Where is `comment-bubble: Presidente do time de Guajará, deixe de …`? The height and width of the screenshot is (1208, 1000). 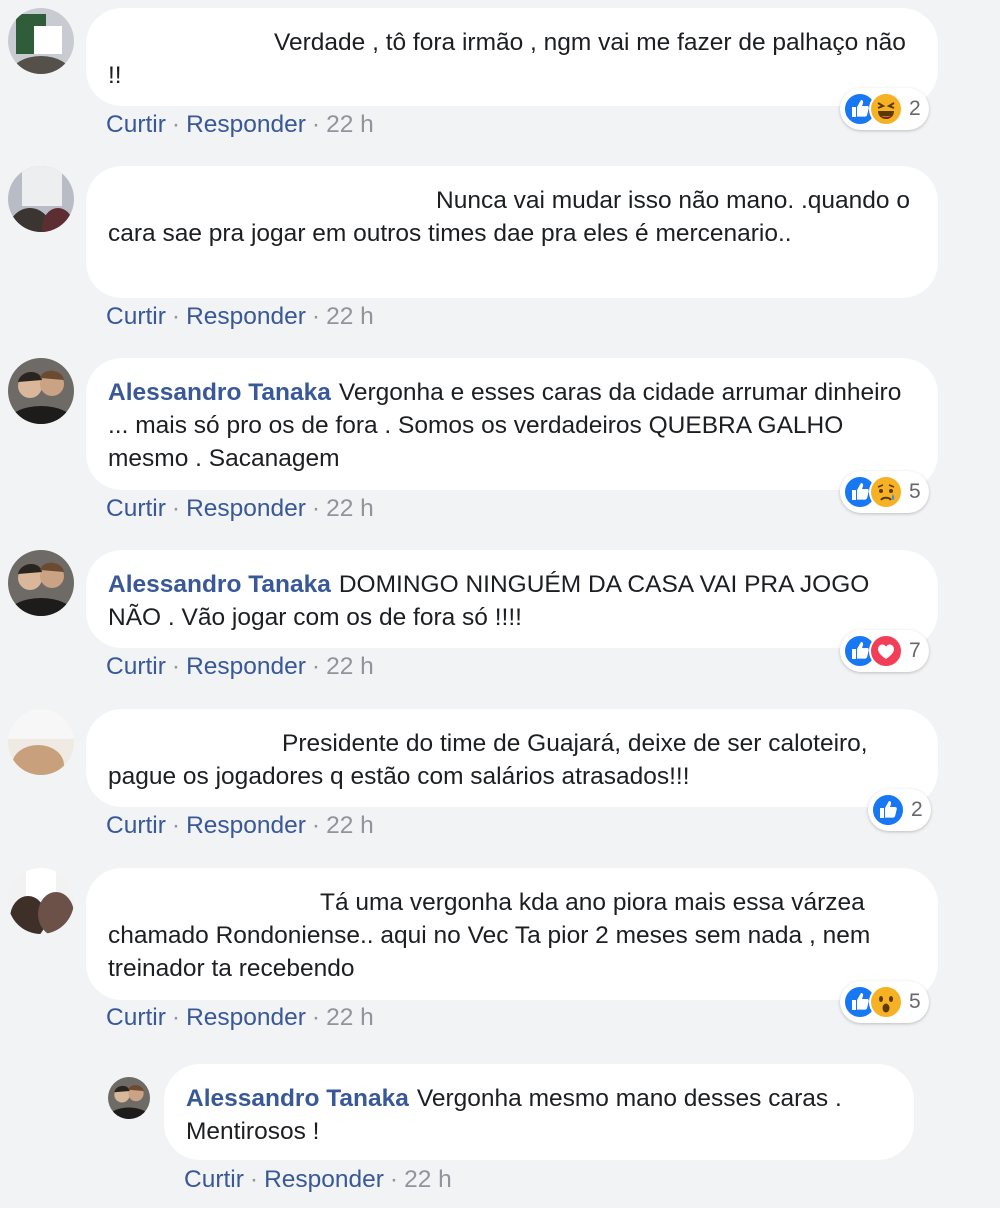 comment-bubble: Presidente do time de Guajará, deixe de … is located at coordinates (512, 758).